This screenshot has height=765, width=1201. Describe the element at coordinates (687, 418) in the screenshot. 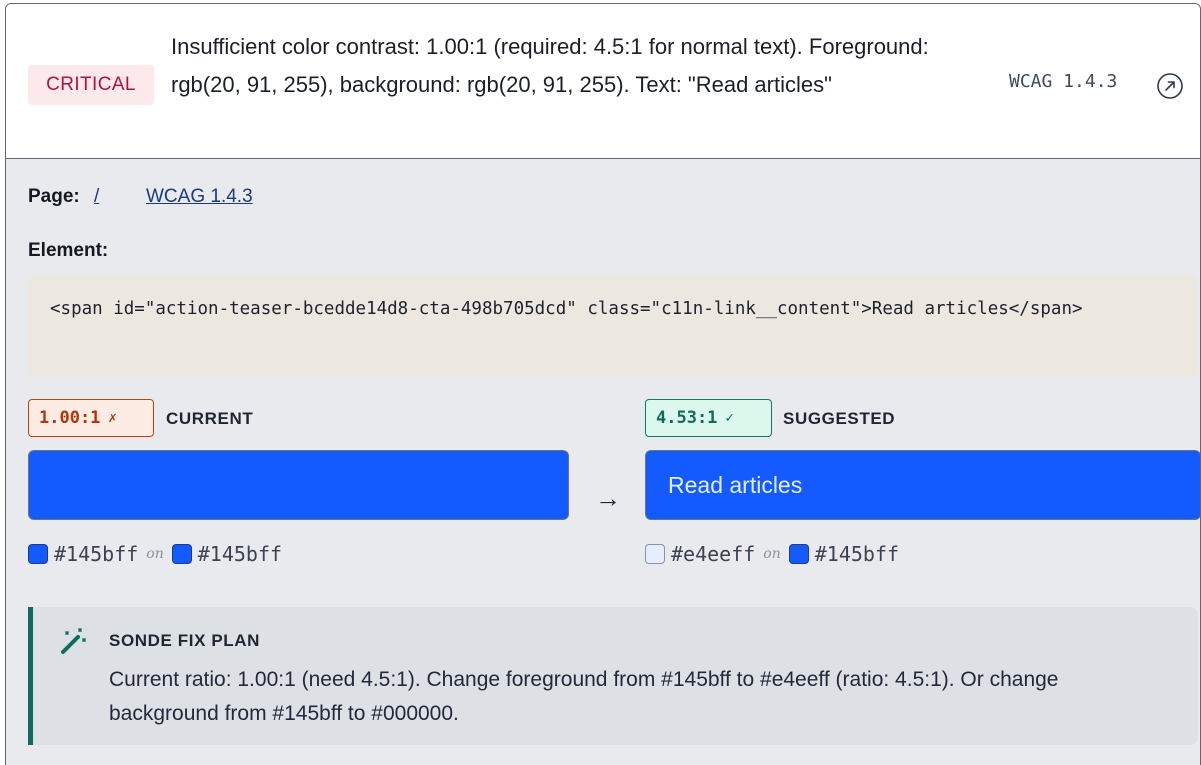

I see `suggested-ratio-value: 4.53:1` at that location.